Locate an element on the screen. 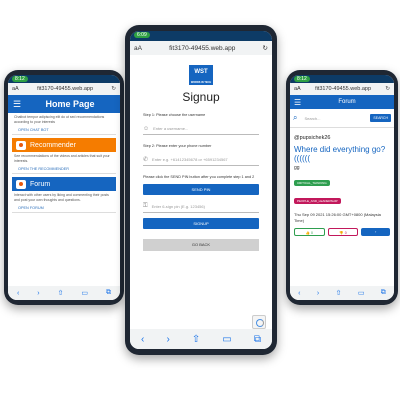 The height and width of the screenshot is (400, 400). page-title: Forum is located at coordinates (347, 102).